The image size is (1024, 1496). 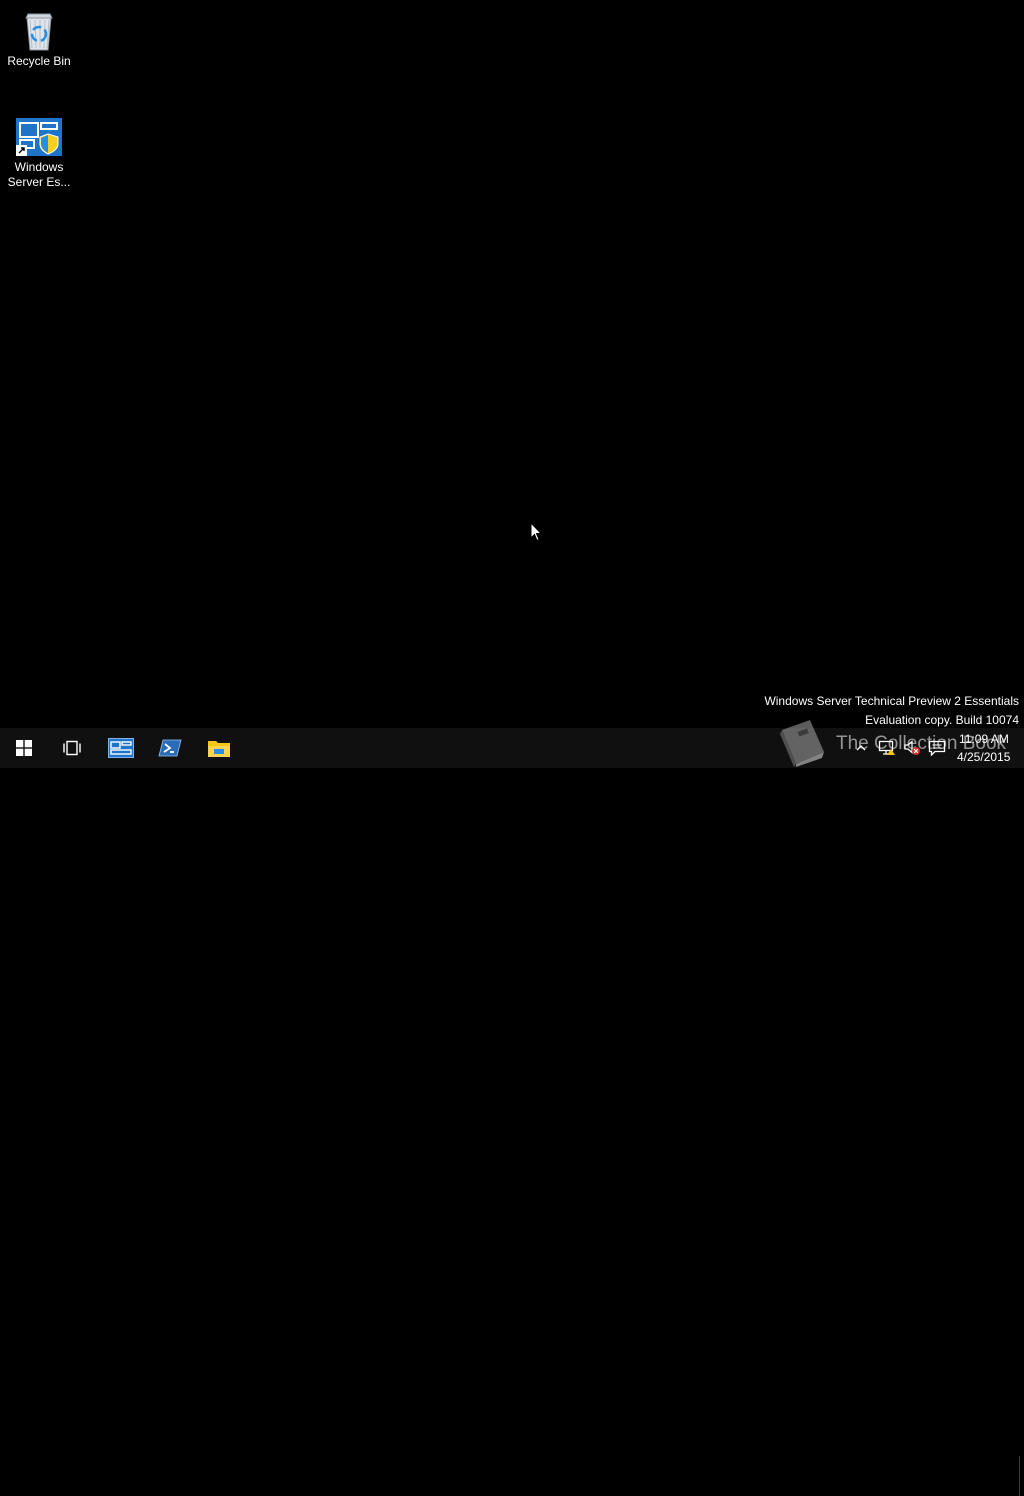 What do you see at coordinates (1021, 1476) in the screenshot?
I see `show-desktop-button` at bounding box center [1021, 1476].